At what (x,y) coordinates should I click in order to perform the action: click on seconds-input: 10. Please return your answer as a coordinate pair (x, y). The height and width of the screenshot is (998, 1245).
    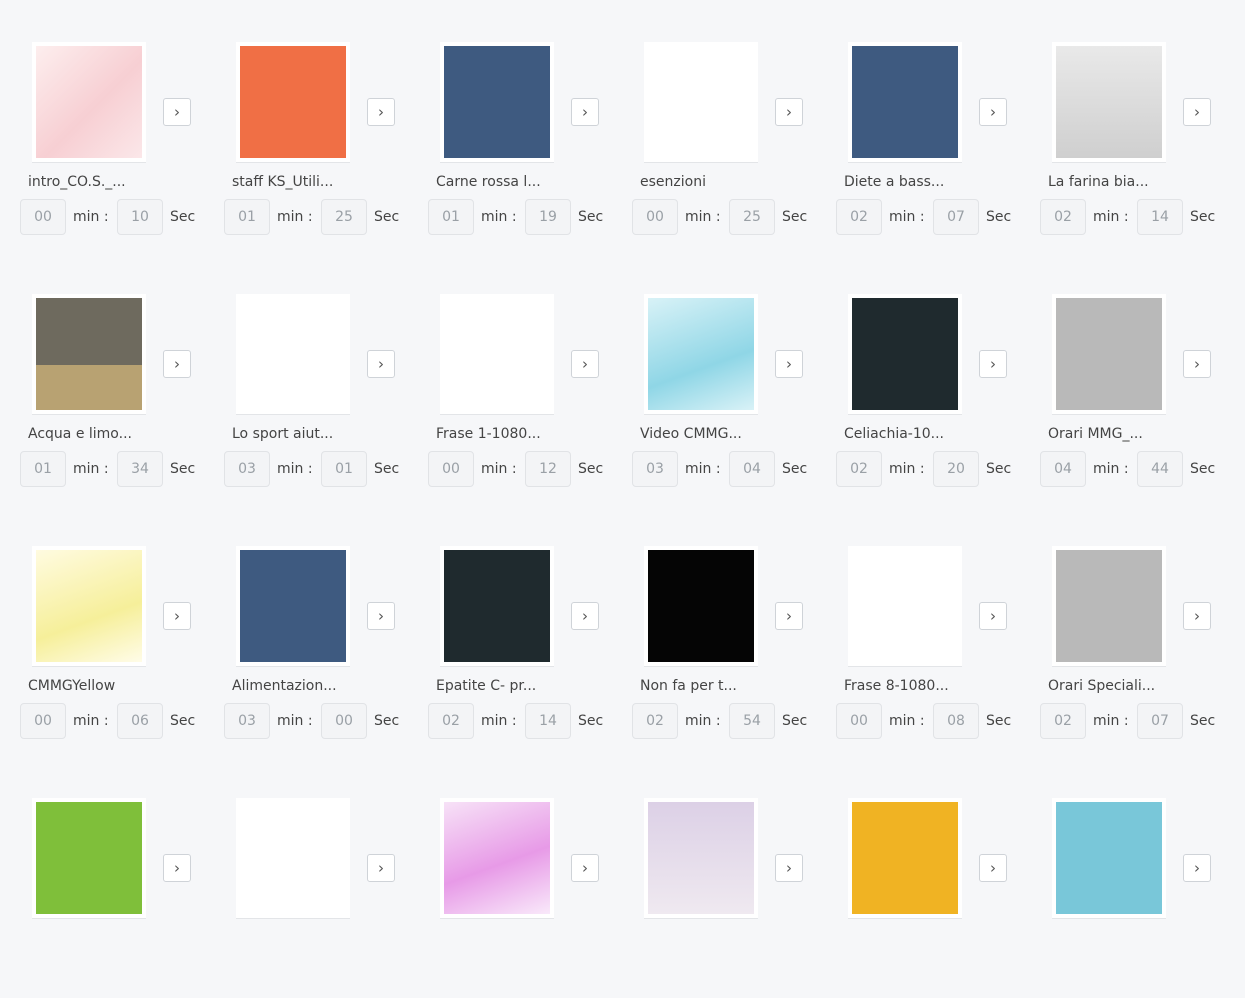
    Looking at the image, I should click on (140, 217).